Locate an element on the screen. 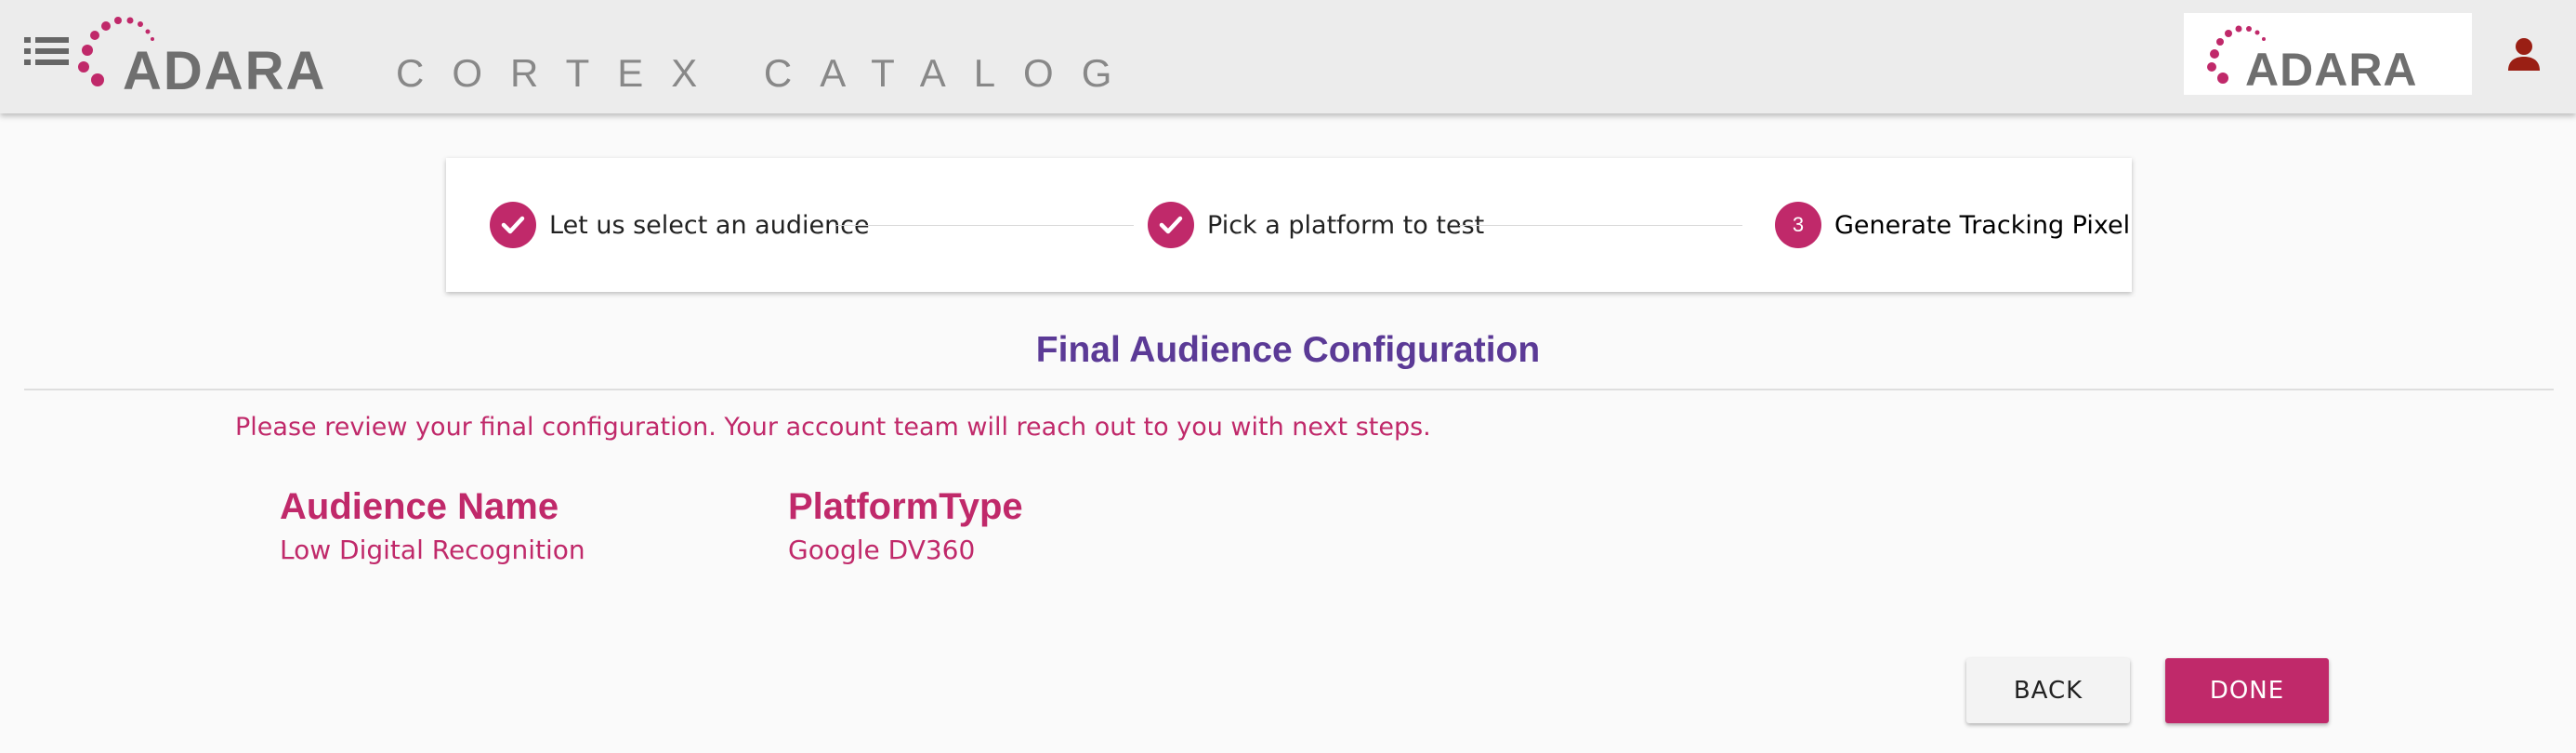 The width and height of the screenshot is (2576, 753). page-title: Final Audience Configuration is located at coordinates (1288, 350).